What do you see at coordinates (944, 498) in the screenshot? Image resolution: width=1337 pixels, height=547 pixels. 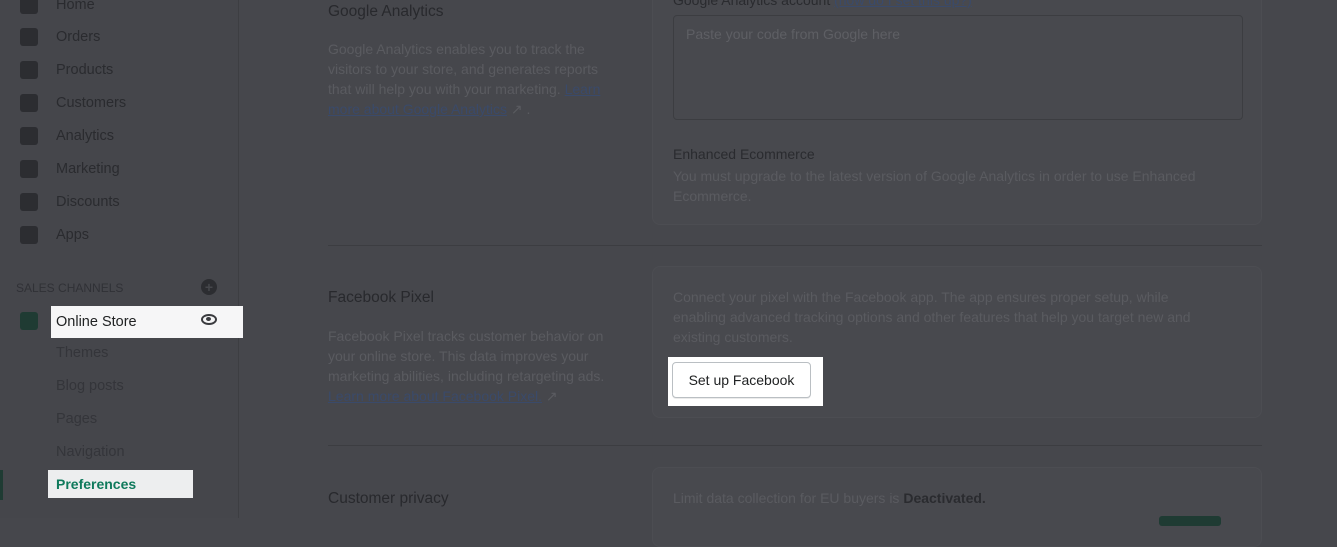 I see `status-value: Deactivated.` at bounding box center [944, 498].